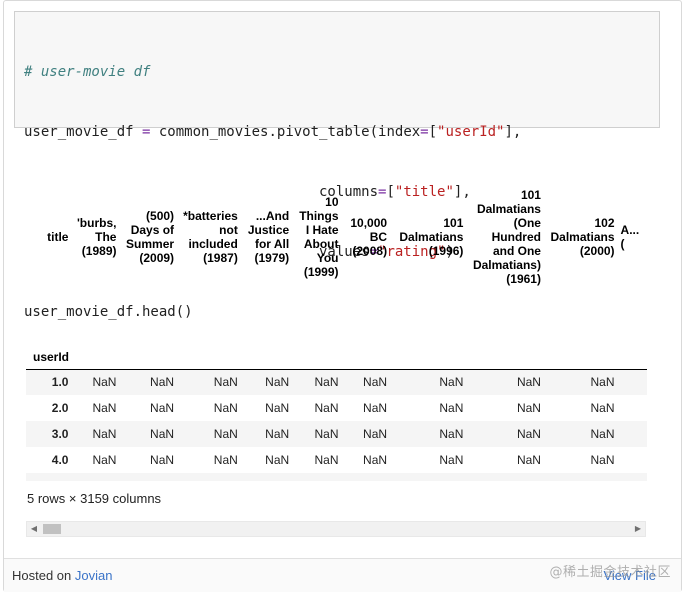 The image size is (685, 594). What do you see at coordinates (337, 72) in the screenshot?
I see `code-line-1: # user-movie df` at bounding box center [337, 72].